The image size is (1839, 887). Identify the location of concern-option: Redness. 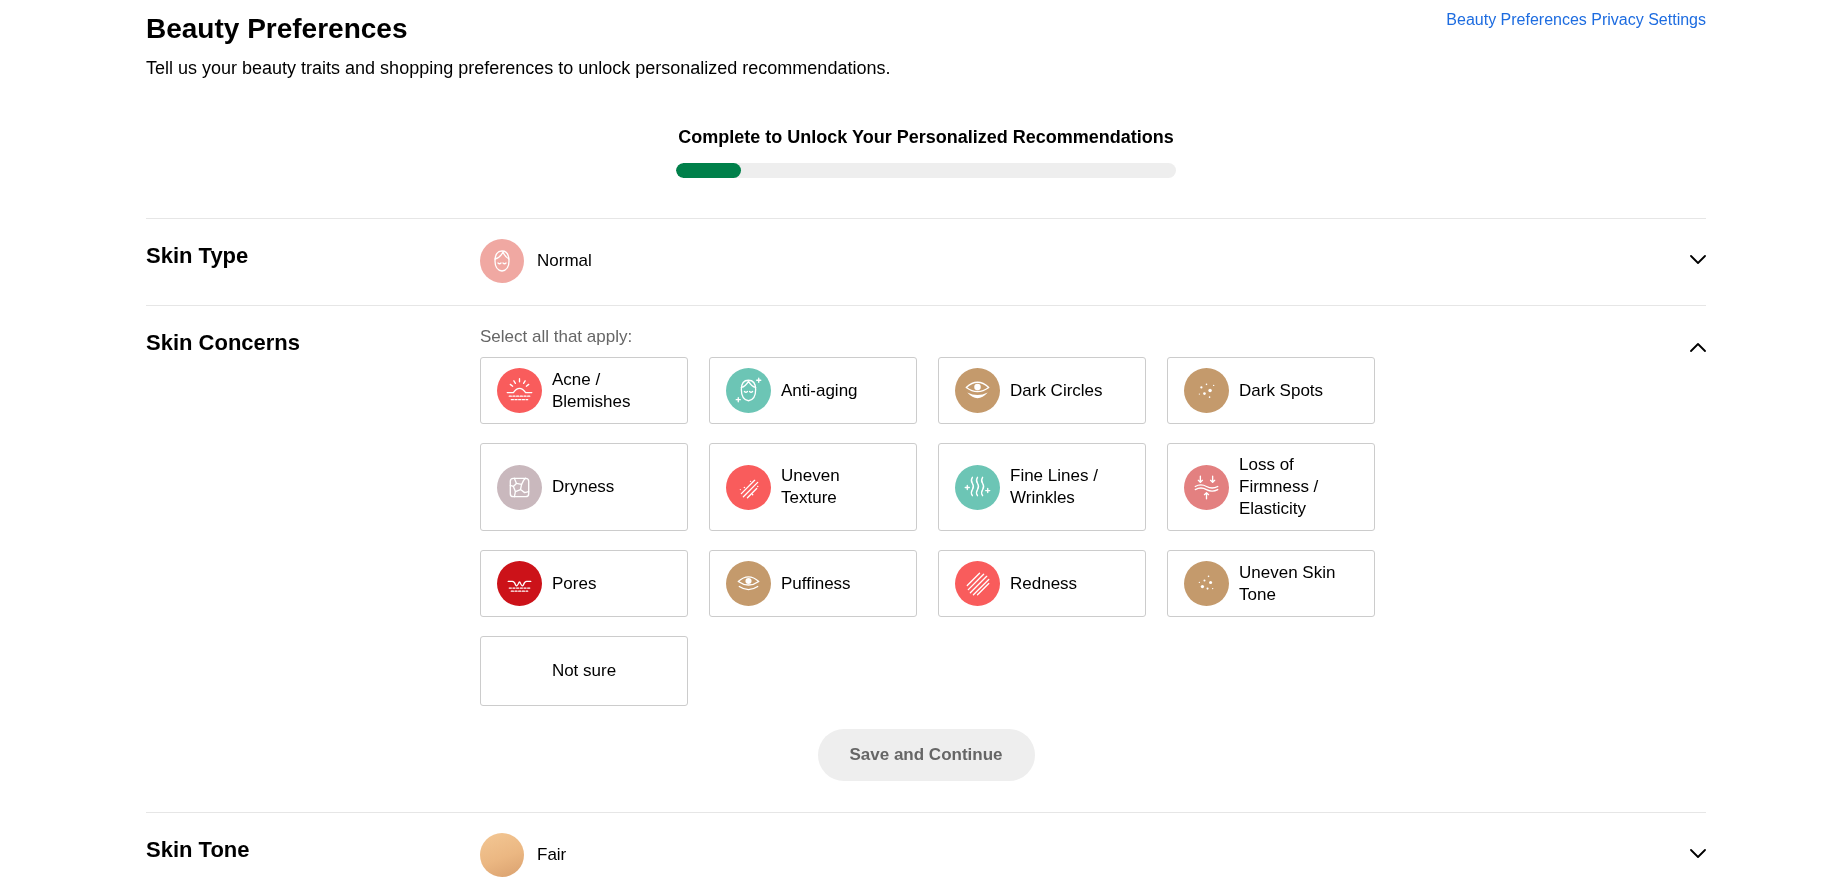
(1042, 583).